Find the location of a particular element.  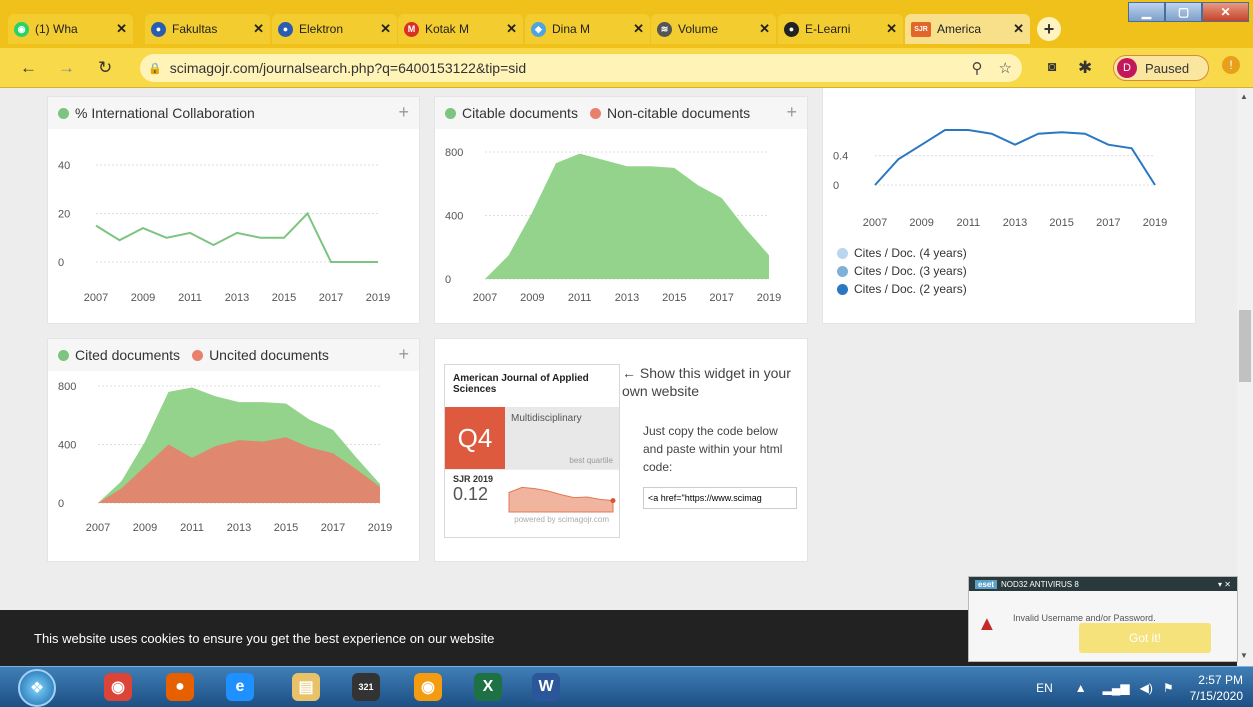

bookmark-star-icon: ☆ is located at coordinates (1005, 68).